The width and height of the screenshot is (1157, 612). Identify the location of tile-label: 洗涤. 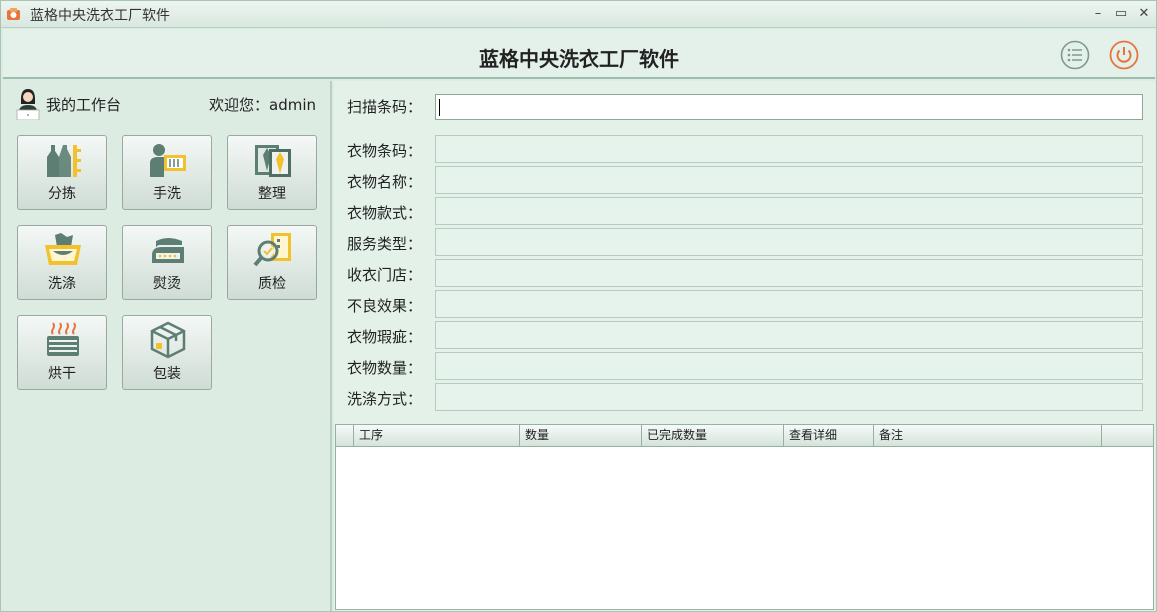
(62, 284).